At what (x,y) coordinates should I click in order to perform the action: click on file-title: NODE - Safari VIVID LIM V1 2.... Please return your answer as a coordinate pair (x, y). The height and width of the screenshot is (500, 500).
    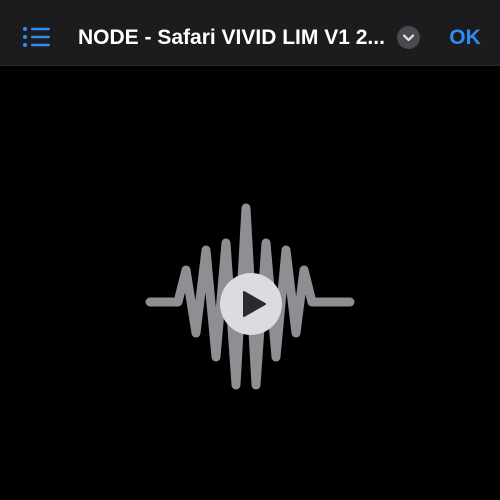
    Looking at the image, I should click on (231, 37).